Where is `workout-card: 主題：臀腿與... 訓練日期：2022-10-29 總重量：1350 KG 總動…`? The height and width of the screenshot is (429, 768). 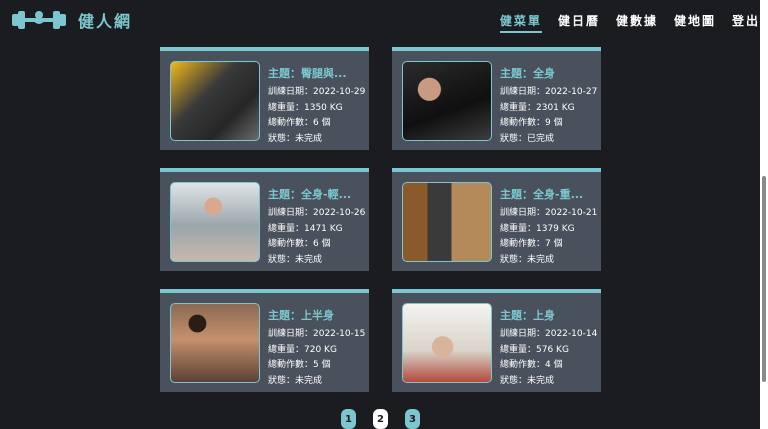 workout-card: 主題：臀腿與... 訓練日期：2022-10-29 總重量：1350 KG 總動… is located at coordinates (264, 98).